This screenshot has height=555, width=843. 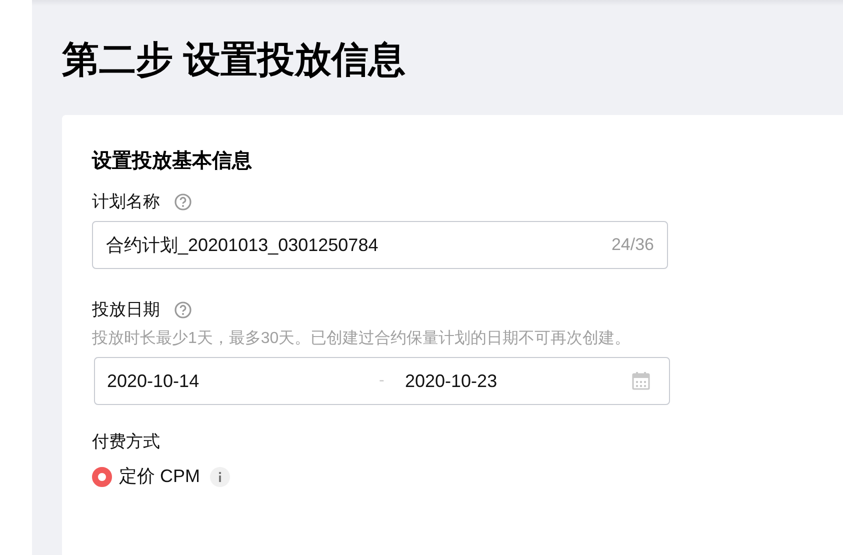 I want to click on info-icon, so click(x=220, y=476).